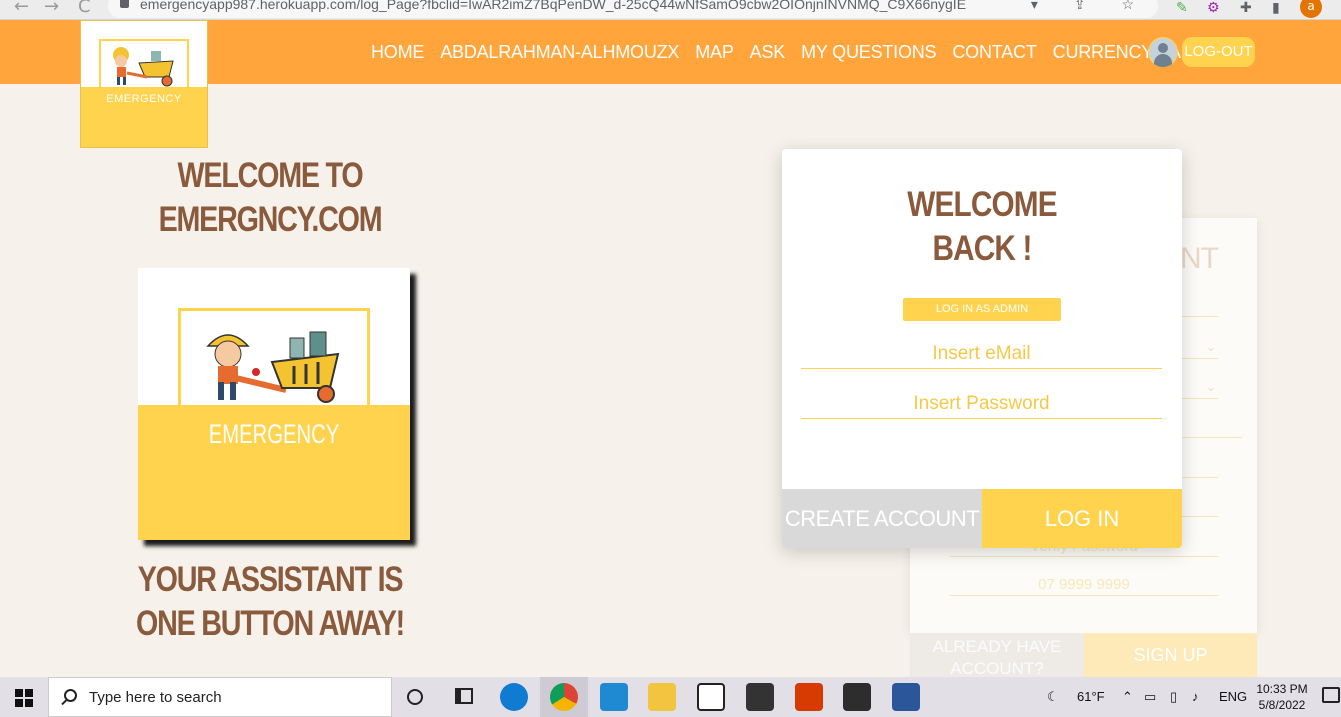  Describe the element at coordinates (1233, 697) in the screenshot. I see `language-text: ENG` at that location.